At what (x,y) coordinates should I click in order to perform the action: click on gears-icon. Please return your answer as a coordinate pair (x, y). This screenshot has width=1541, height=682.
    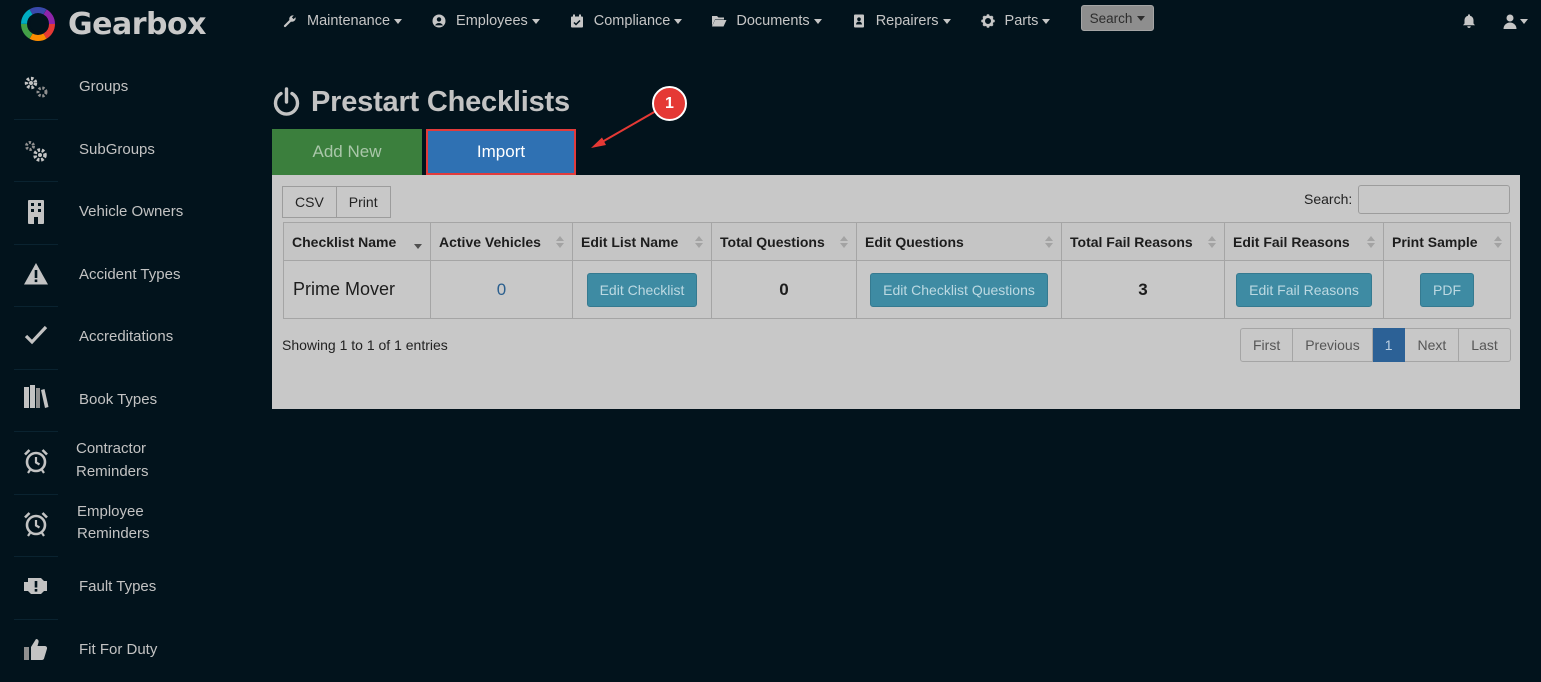
    Looking at the image, I should click on (36, 151).